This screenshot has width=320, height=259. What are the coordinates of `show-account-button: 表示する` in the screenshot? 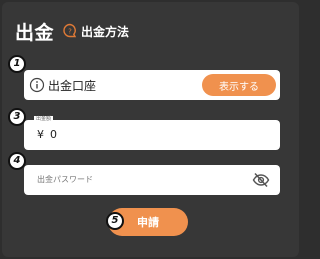 It's located at (239, 85).